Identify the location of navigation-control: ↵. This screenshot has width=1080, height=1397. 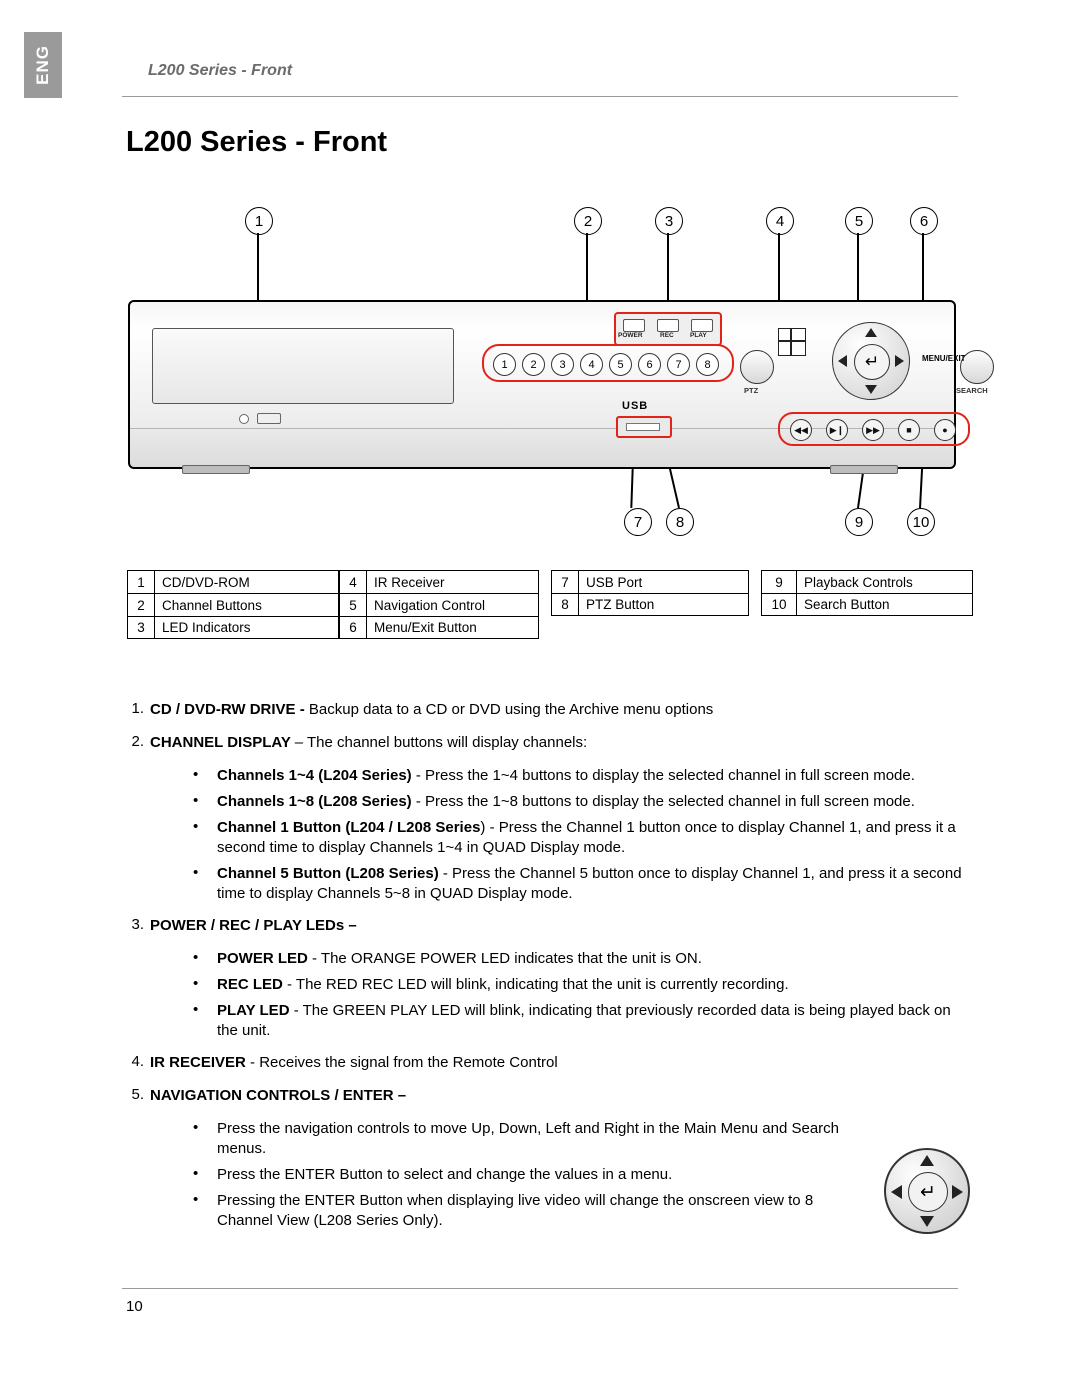
(871, 361).